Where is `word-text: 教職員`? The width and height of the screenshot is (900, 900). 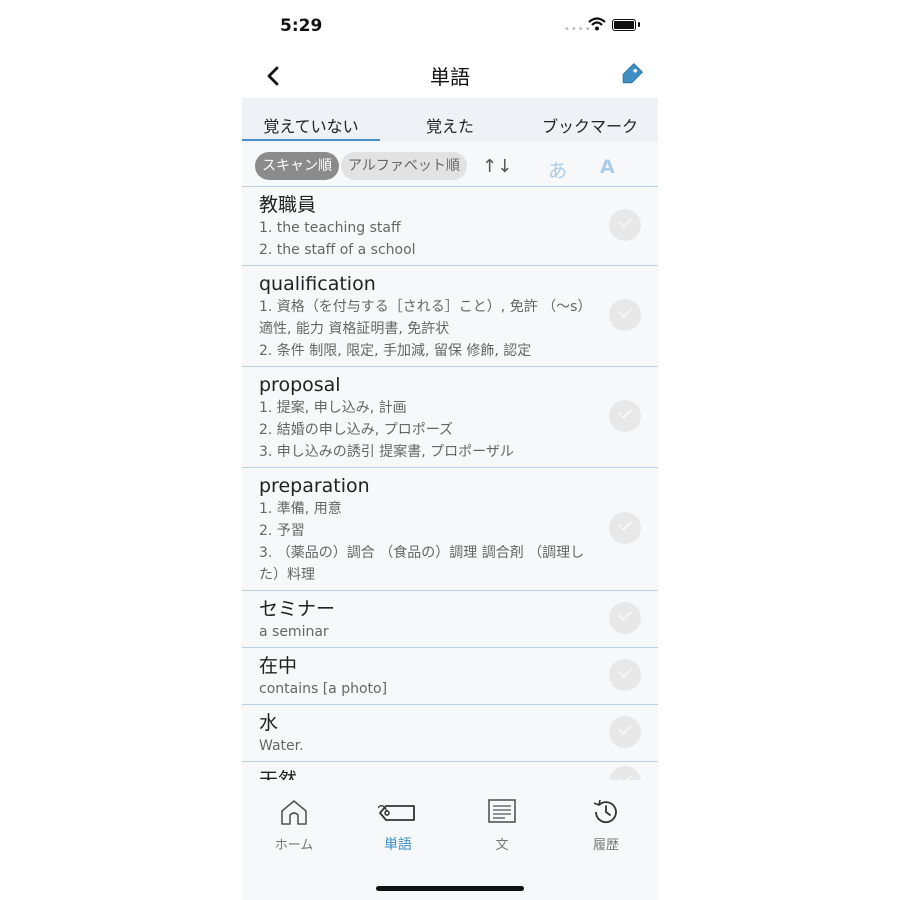 word-text: 教職員 is located at coordinates (288, 205).